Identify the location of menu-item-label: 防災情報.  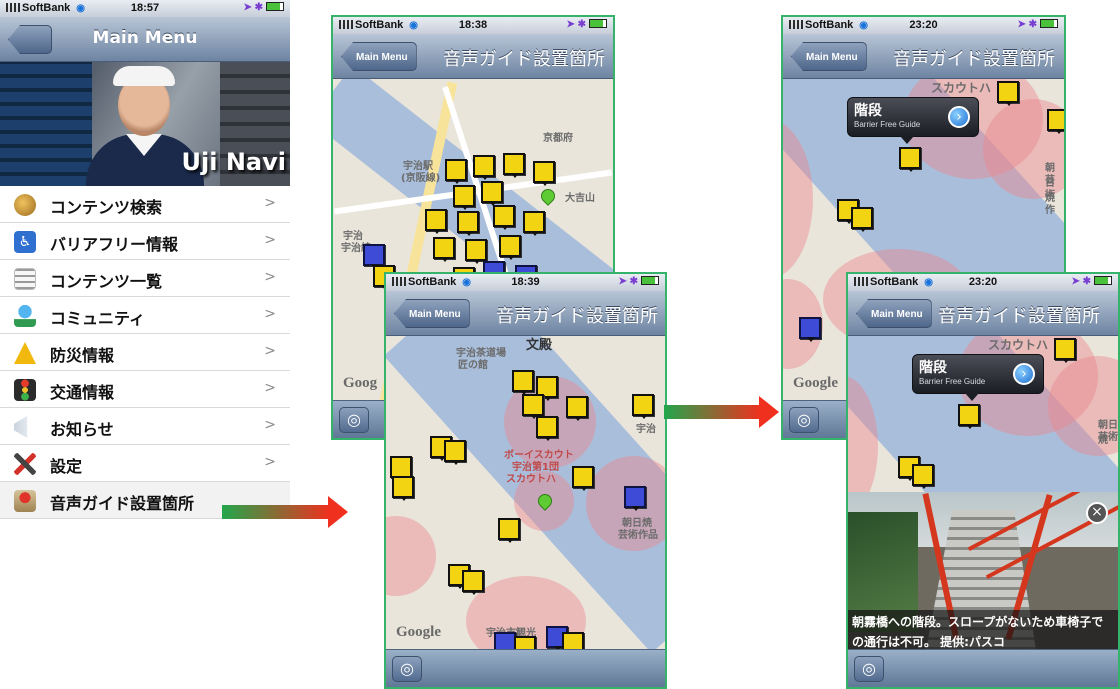
(82, 355).